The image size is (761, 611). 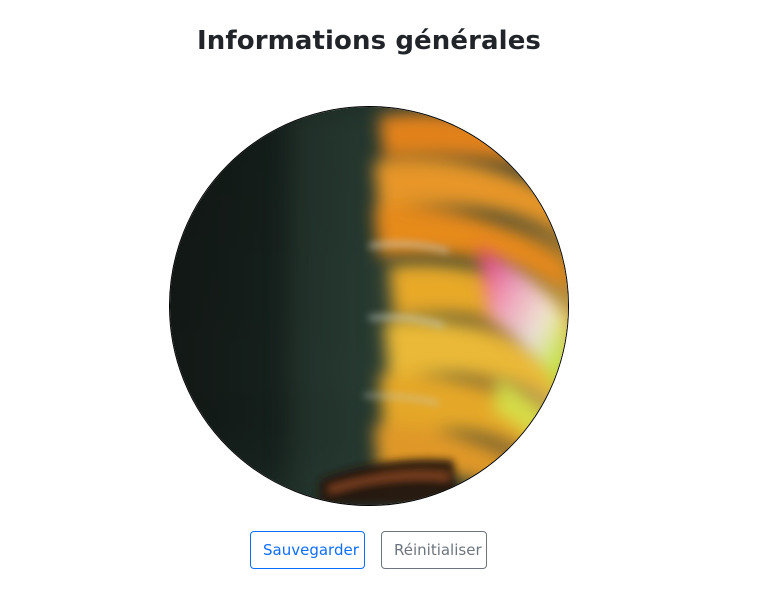 I want to click on page-title: Informations générales, so click(x=369, y=41).